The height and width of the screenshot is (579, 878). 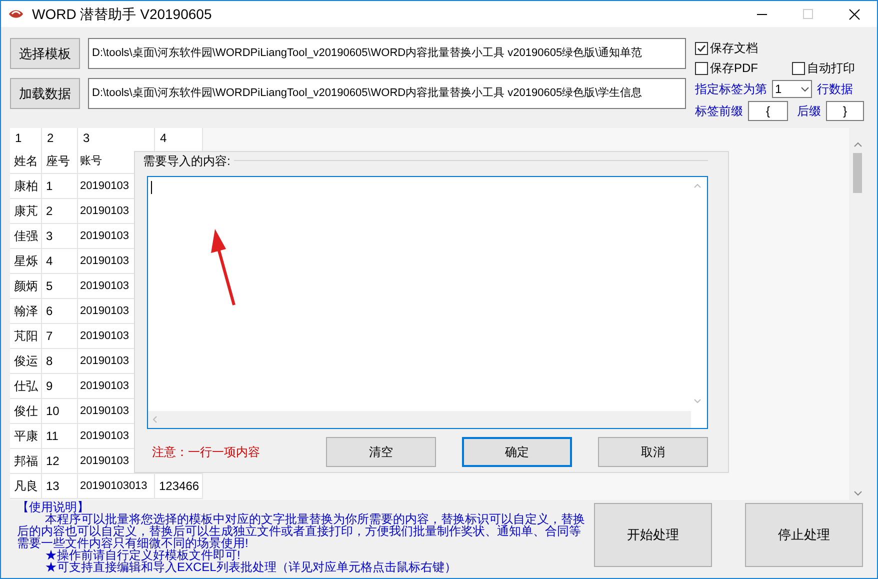 What do you see at coordinates (26, 161) in the screenshot?
I see `table-cell: 姓名` at bounding box center [26, 161].